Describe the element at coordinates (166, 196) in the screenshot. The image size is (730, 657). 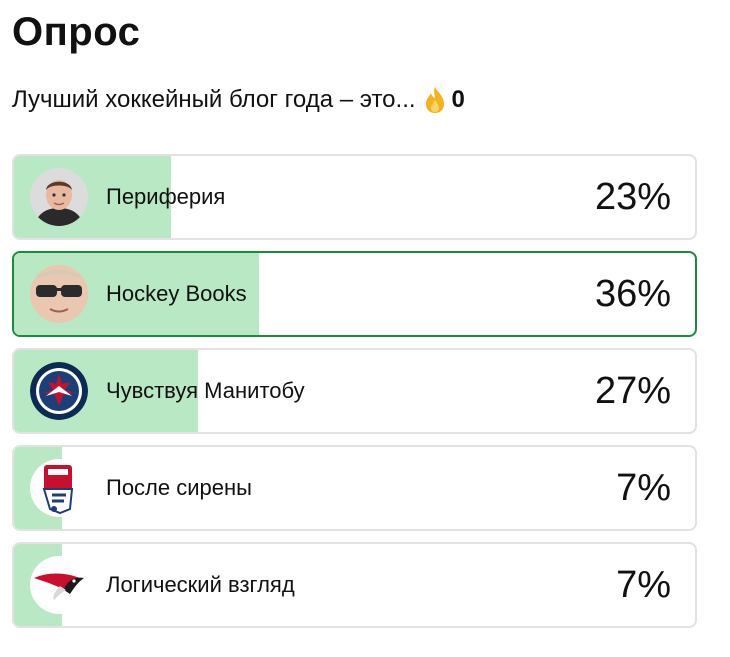
I see `option-label: Периферия` at that location.